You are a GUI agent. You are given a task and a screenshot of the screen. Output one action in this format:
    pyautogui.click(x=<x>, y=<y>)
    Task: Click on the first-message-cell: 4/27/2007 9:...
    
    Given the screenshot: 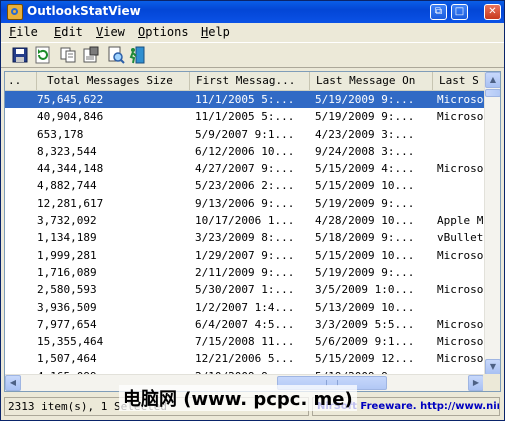 What is the action you would take?
    pyautogui.click(x=245, y=169)
    